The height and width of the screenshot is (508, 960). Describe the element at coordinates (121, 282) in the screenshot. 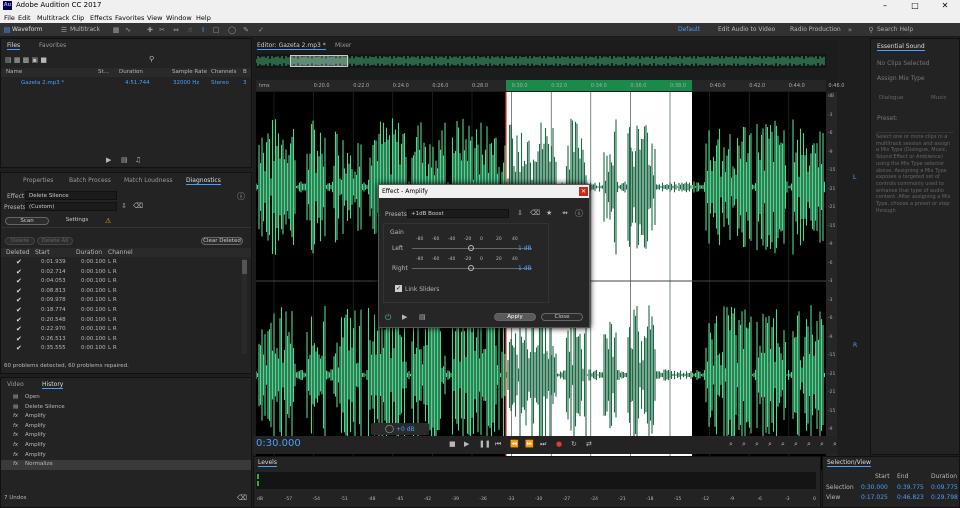

I see `diag-row: ✔ 0:04.053 0:00.100 L R` at that location.